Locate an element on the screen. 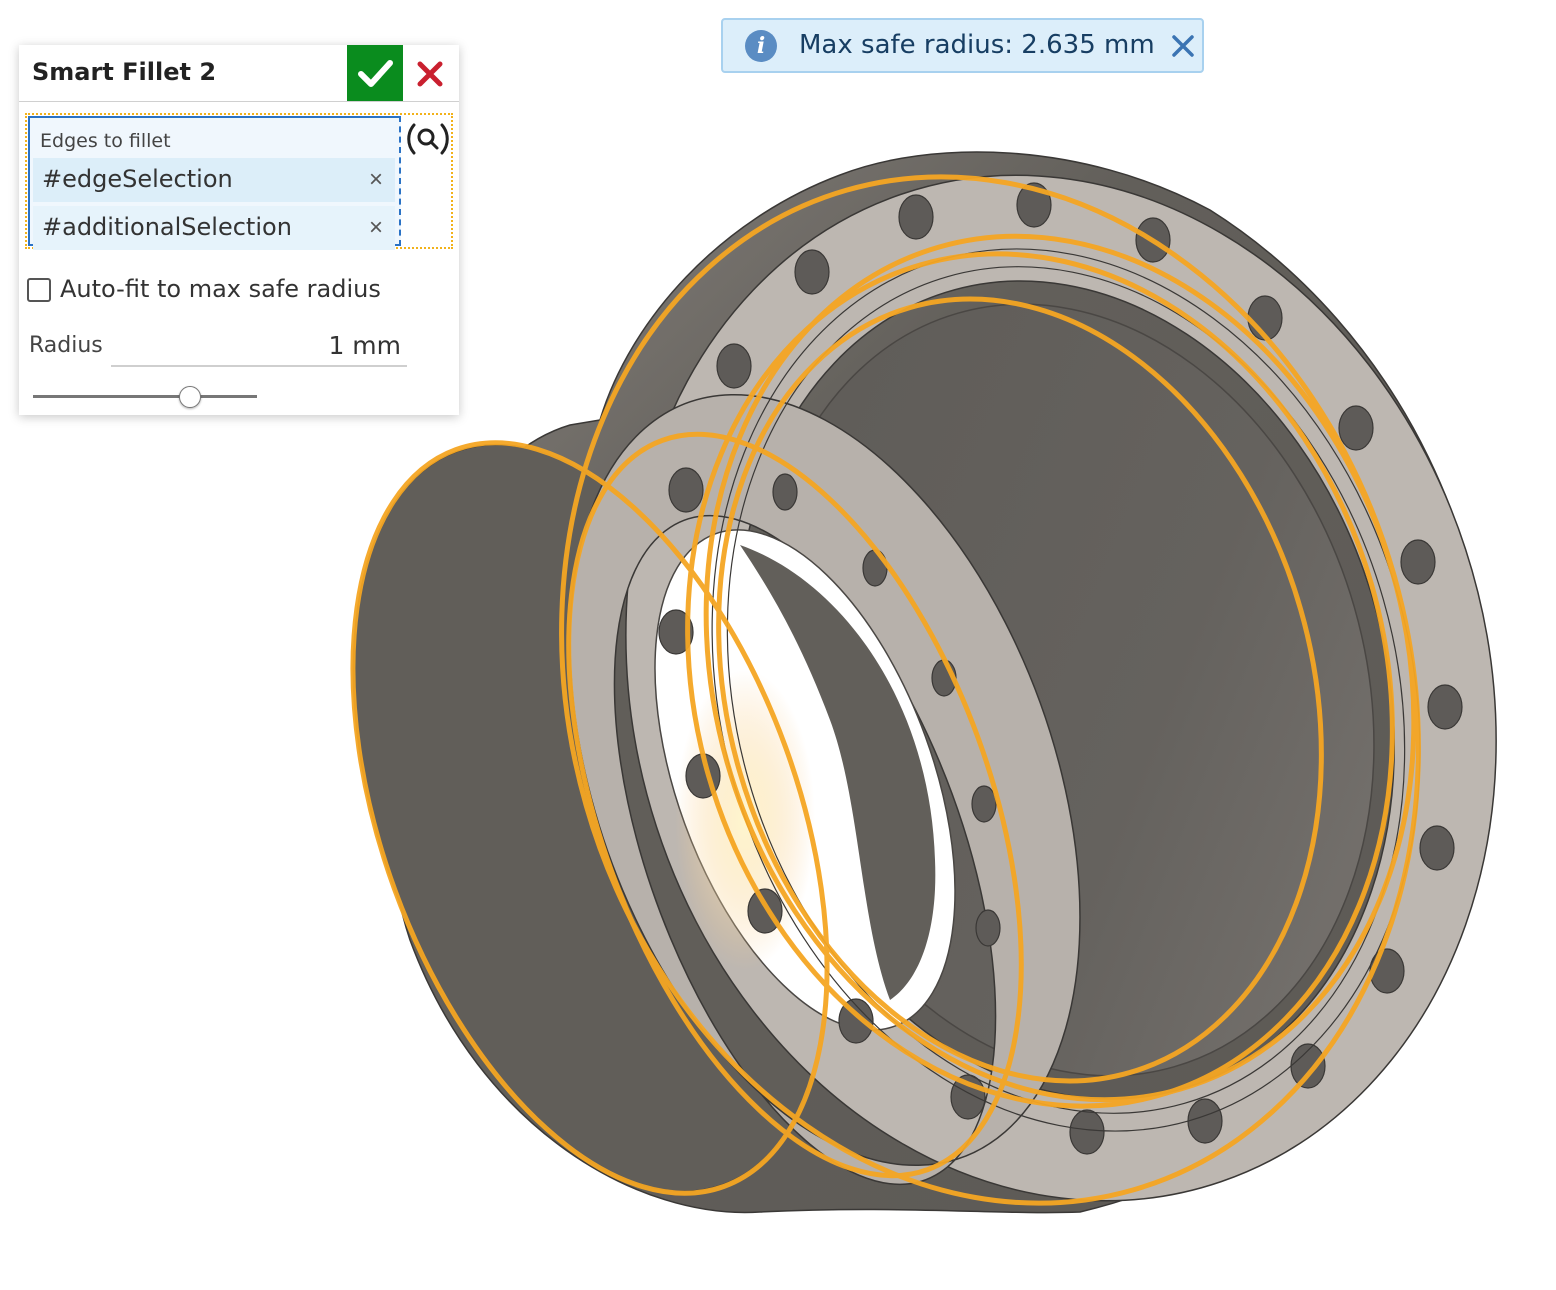 This screenshot has height=1290, width=1556. search-icon is located at coordinates (428, 139).